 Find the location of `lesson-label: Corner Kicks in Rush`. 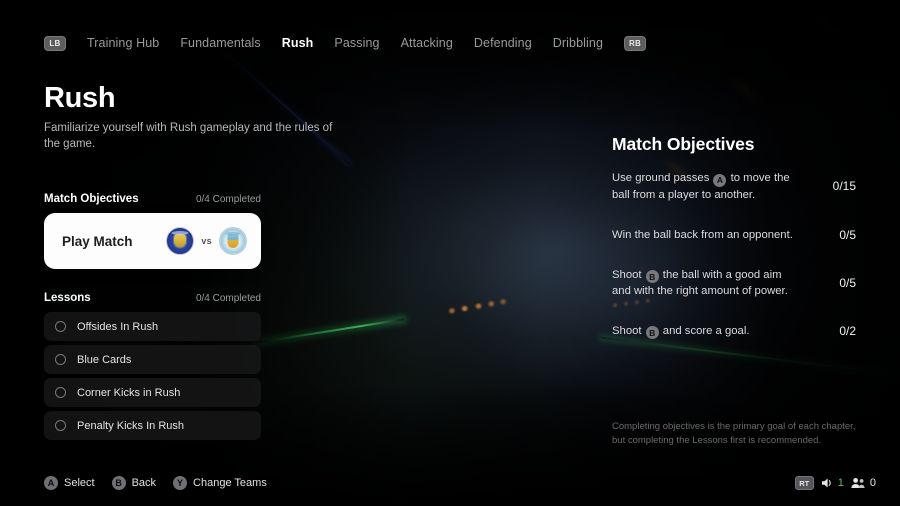

lesson-label: Corner Kicks in Rush is located at coordinates (129, 392).